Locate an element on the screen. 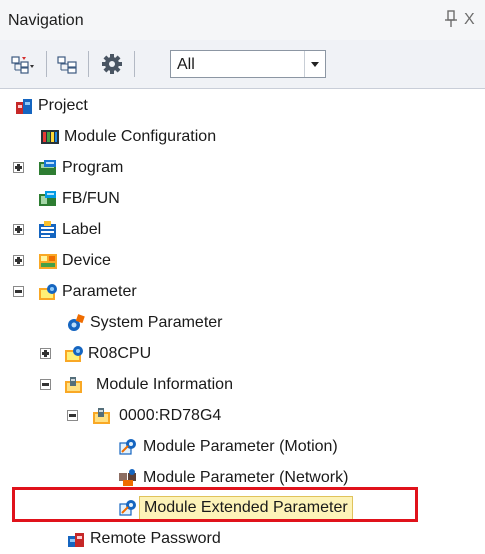  module-information-icon is located at coordinates (73, 385).